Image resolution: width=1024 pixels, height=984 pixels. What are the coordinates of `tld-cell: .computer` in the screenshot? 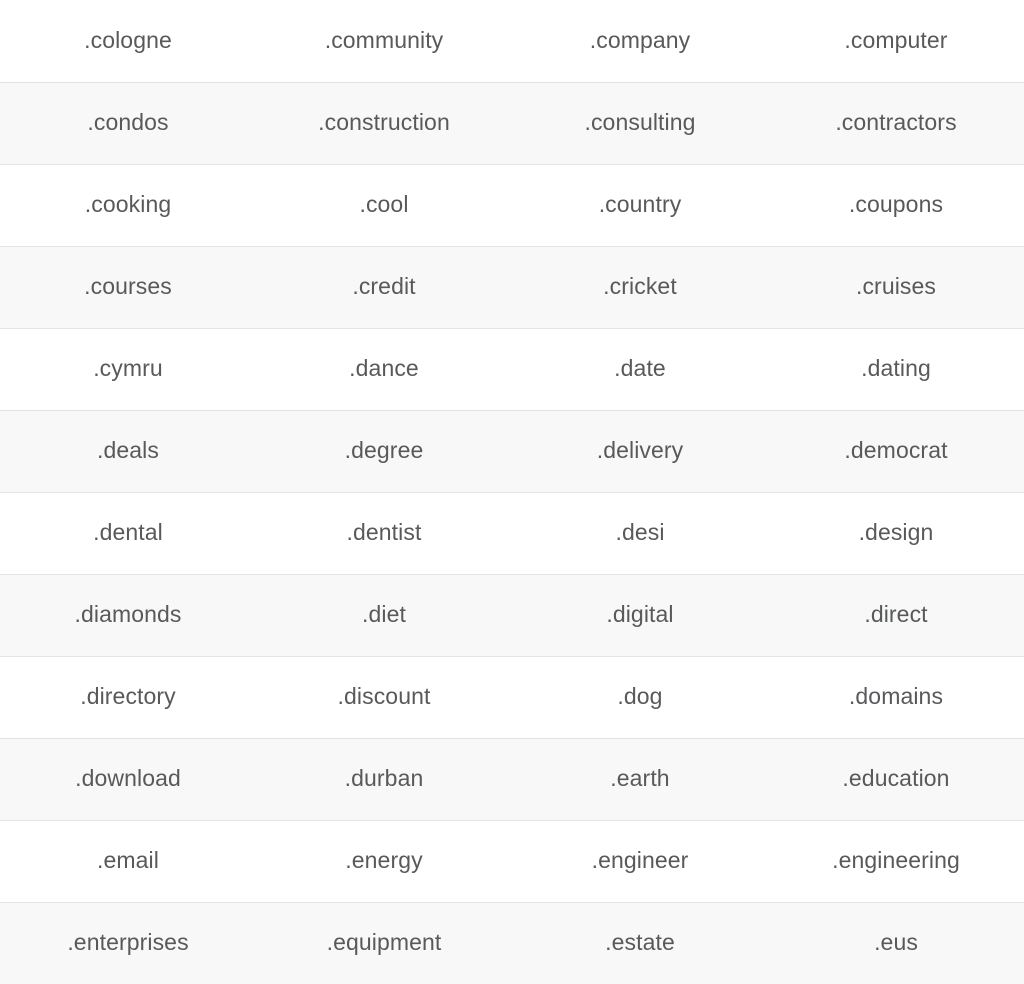 It's located at (896, 41).